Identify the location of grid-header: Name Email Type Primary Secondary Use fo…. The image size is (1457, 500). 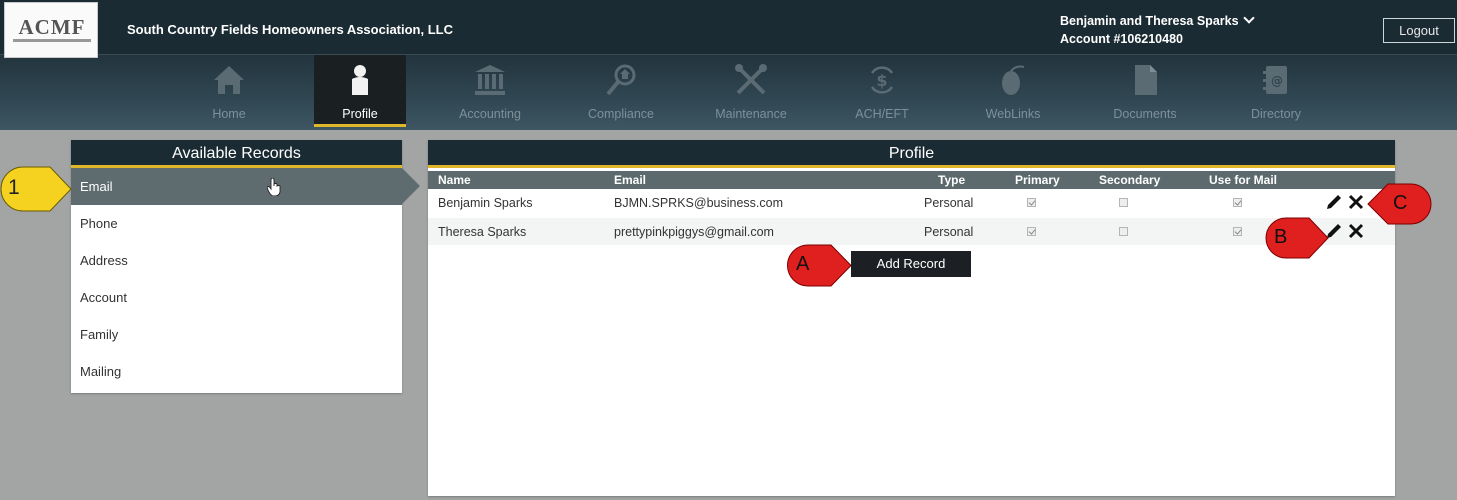
(911, 180).